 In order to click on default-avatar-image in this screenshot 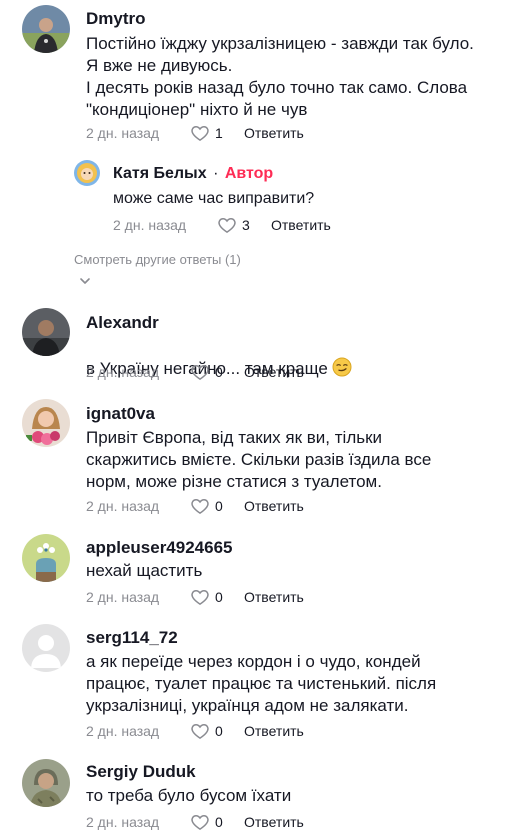, I will do `click(46, 648)`.